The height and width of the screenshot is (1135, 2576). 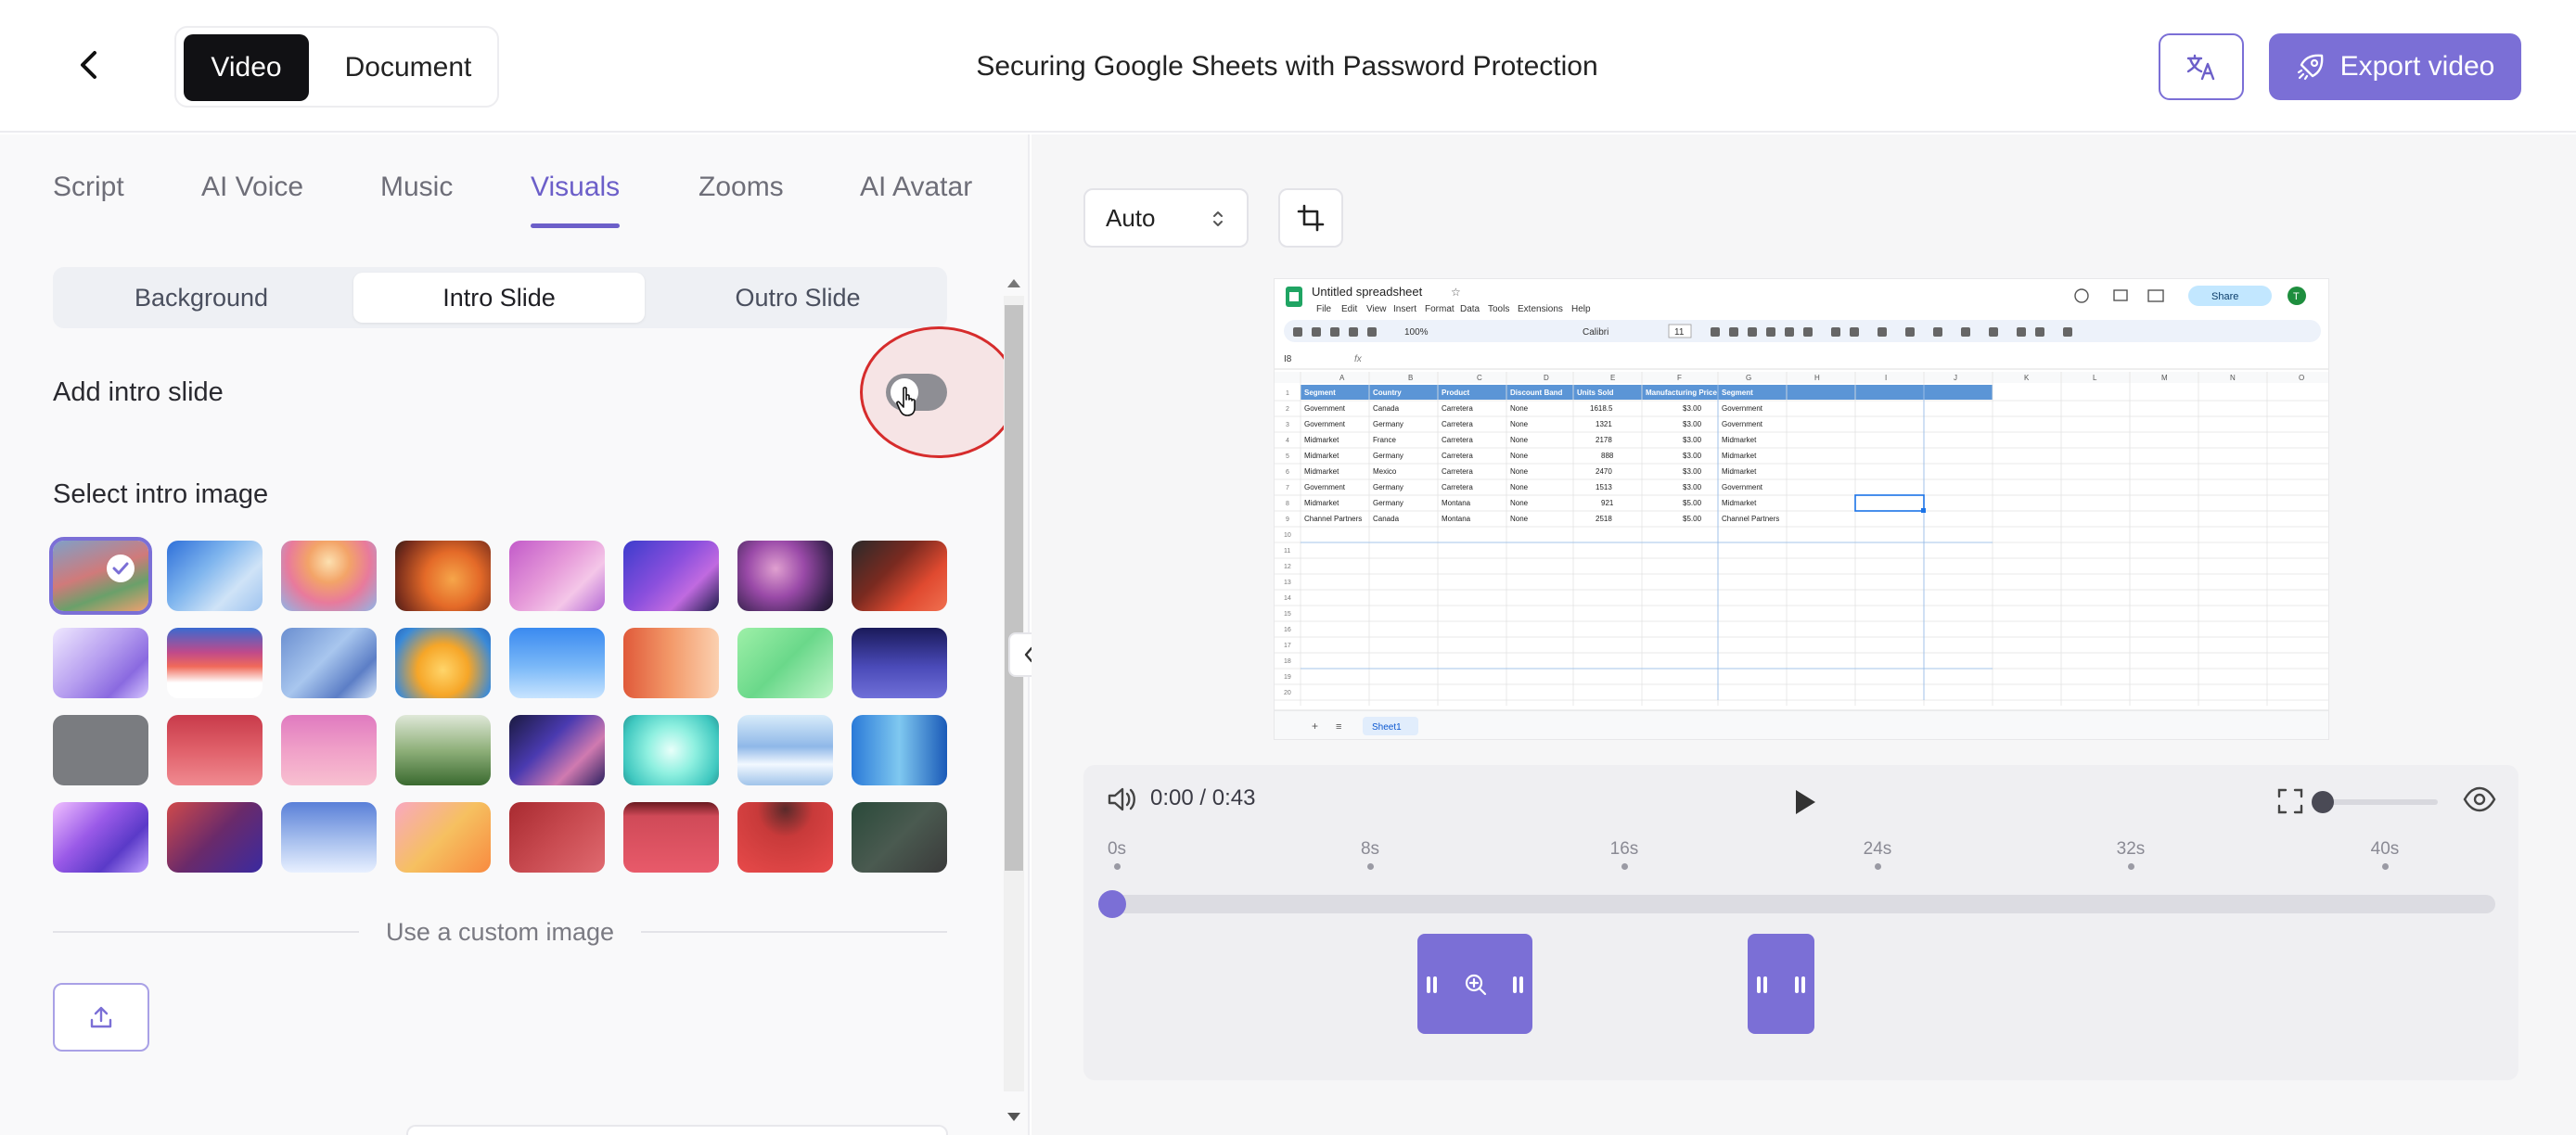 I want to click on left-panel-scrollbar, so click(x=1014, y=701).